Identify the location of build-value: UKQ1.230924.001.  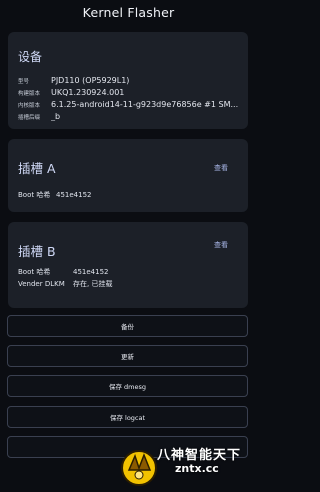
(88, 92).